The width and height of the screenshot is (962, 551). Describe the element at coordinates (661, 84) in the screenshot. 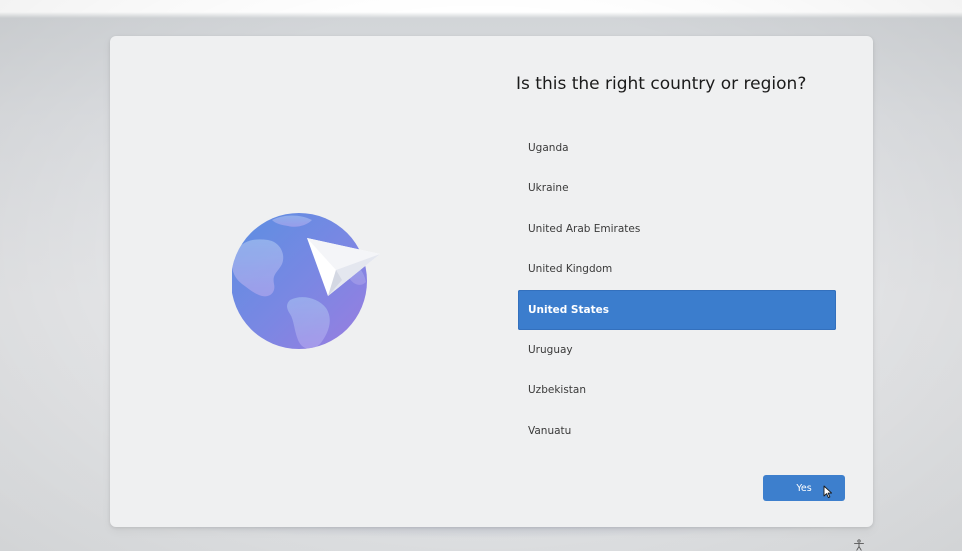

I see `page-title: Is this the right country or region?` at that location.